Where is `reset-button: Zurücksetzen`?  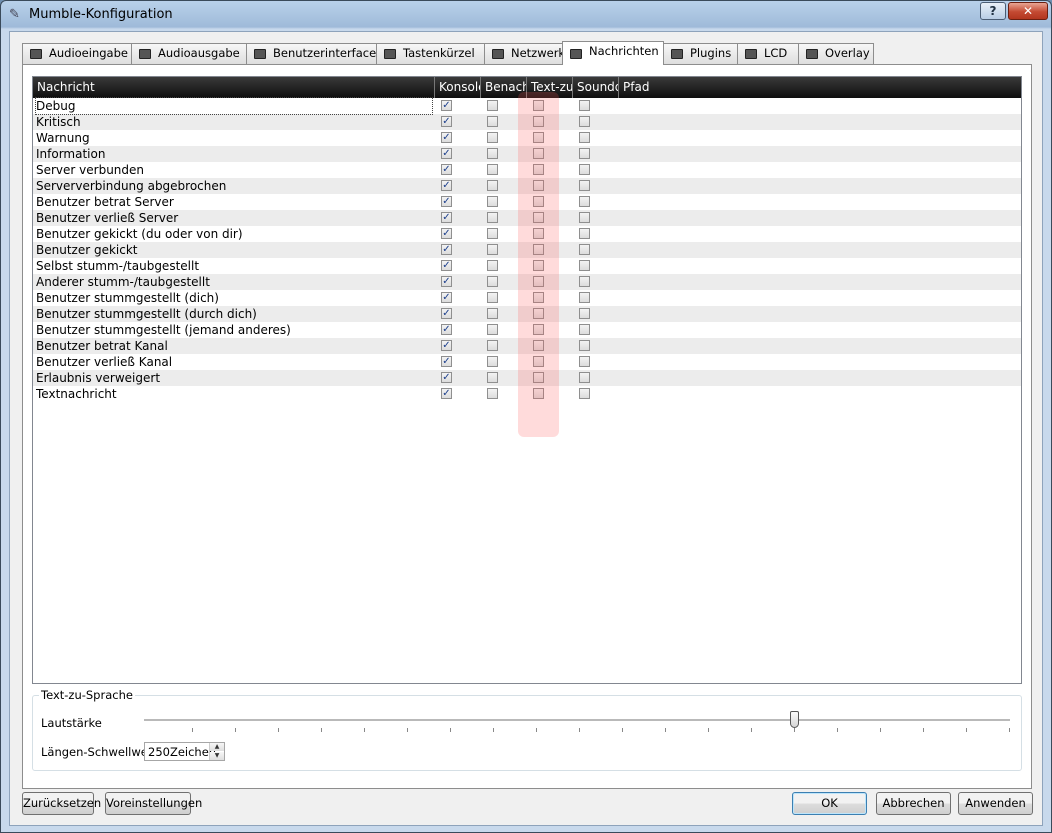 reset-button: Zurücksetzen is located at coordinates (61, 803).